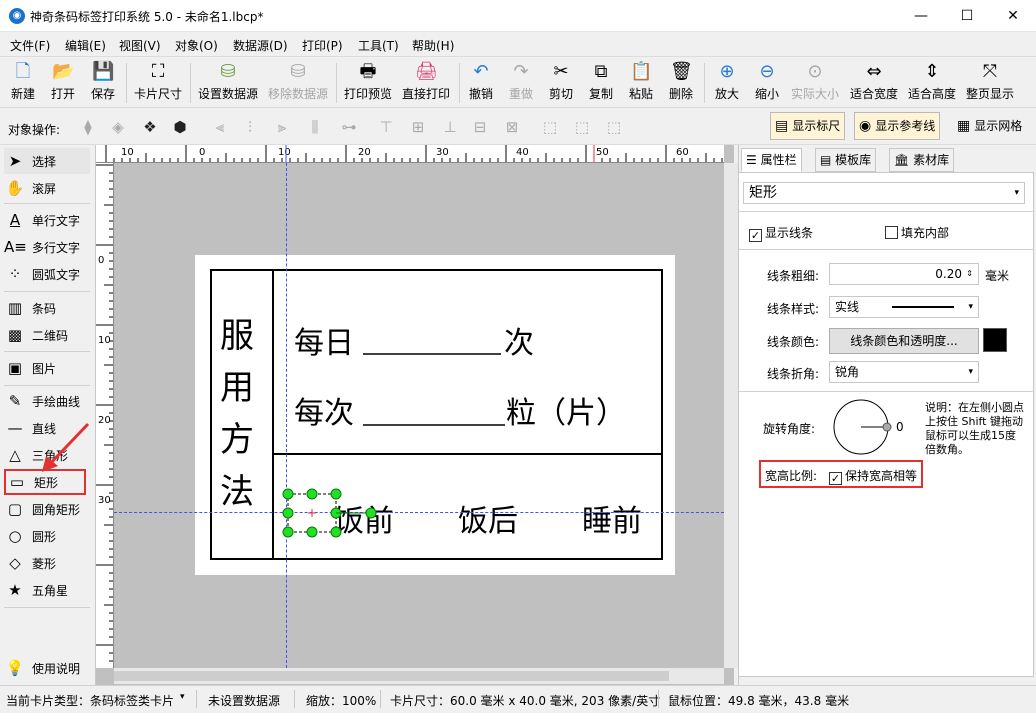 This screenshot has width=1036, height=713. Describe the element at coordinates (481, 84) in the screenshot. I see `undo-button: ↶ 撤销` at that location.